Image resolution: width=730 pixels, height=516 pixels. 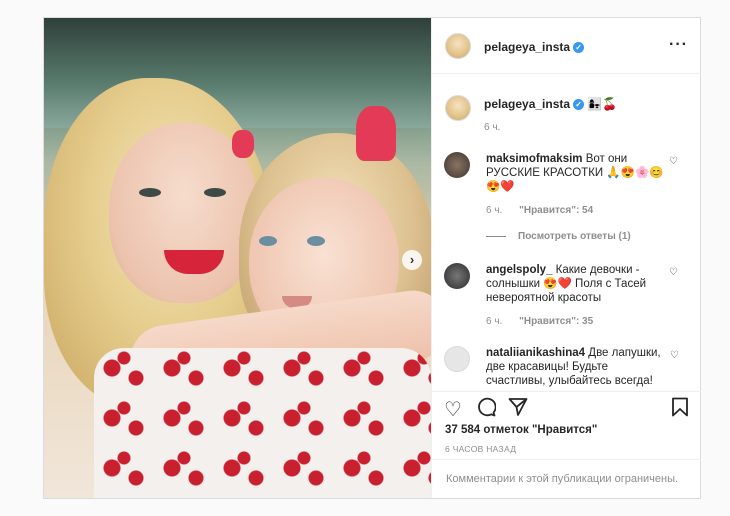 I want to click on more-options-icon: ···, so click(x=678, y=45).